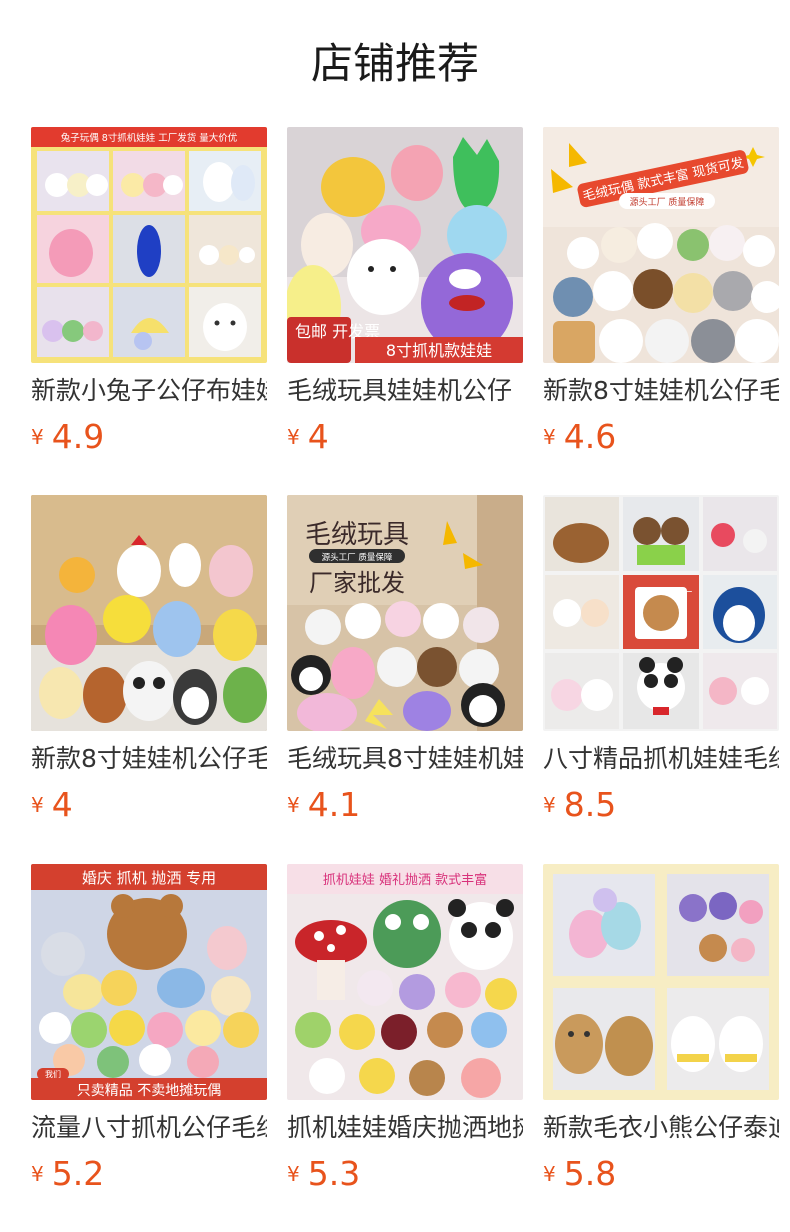 This screenshot has height=1232, width=790. I want to click on image-tag-text: 只卖精品 不卖地摊玩偶, so click(149, 1091).